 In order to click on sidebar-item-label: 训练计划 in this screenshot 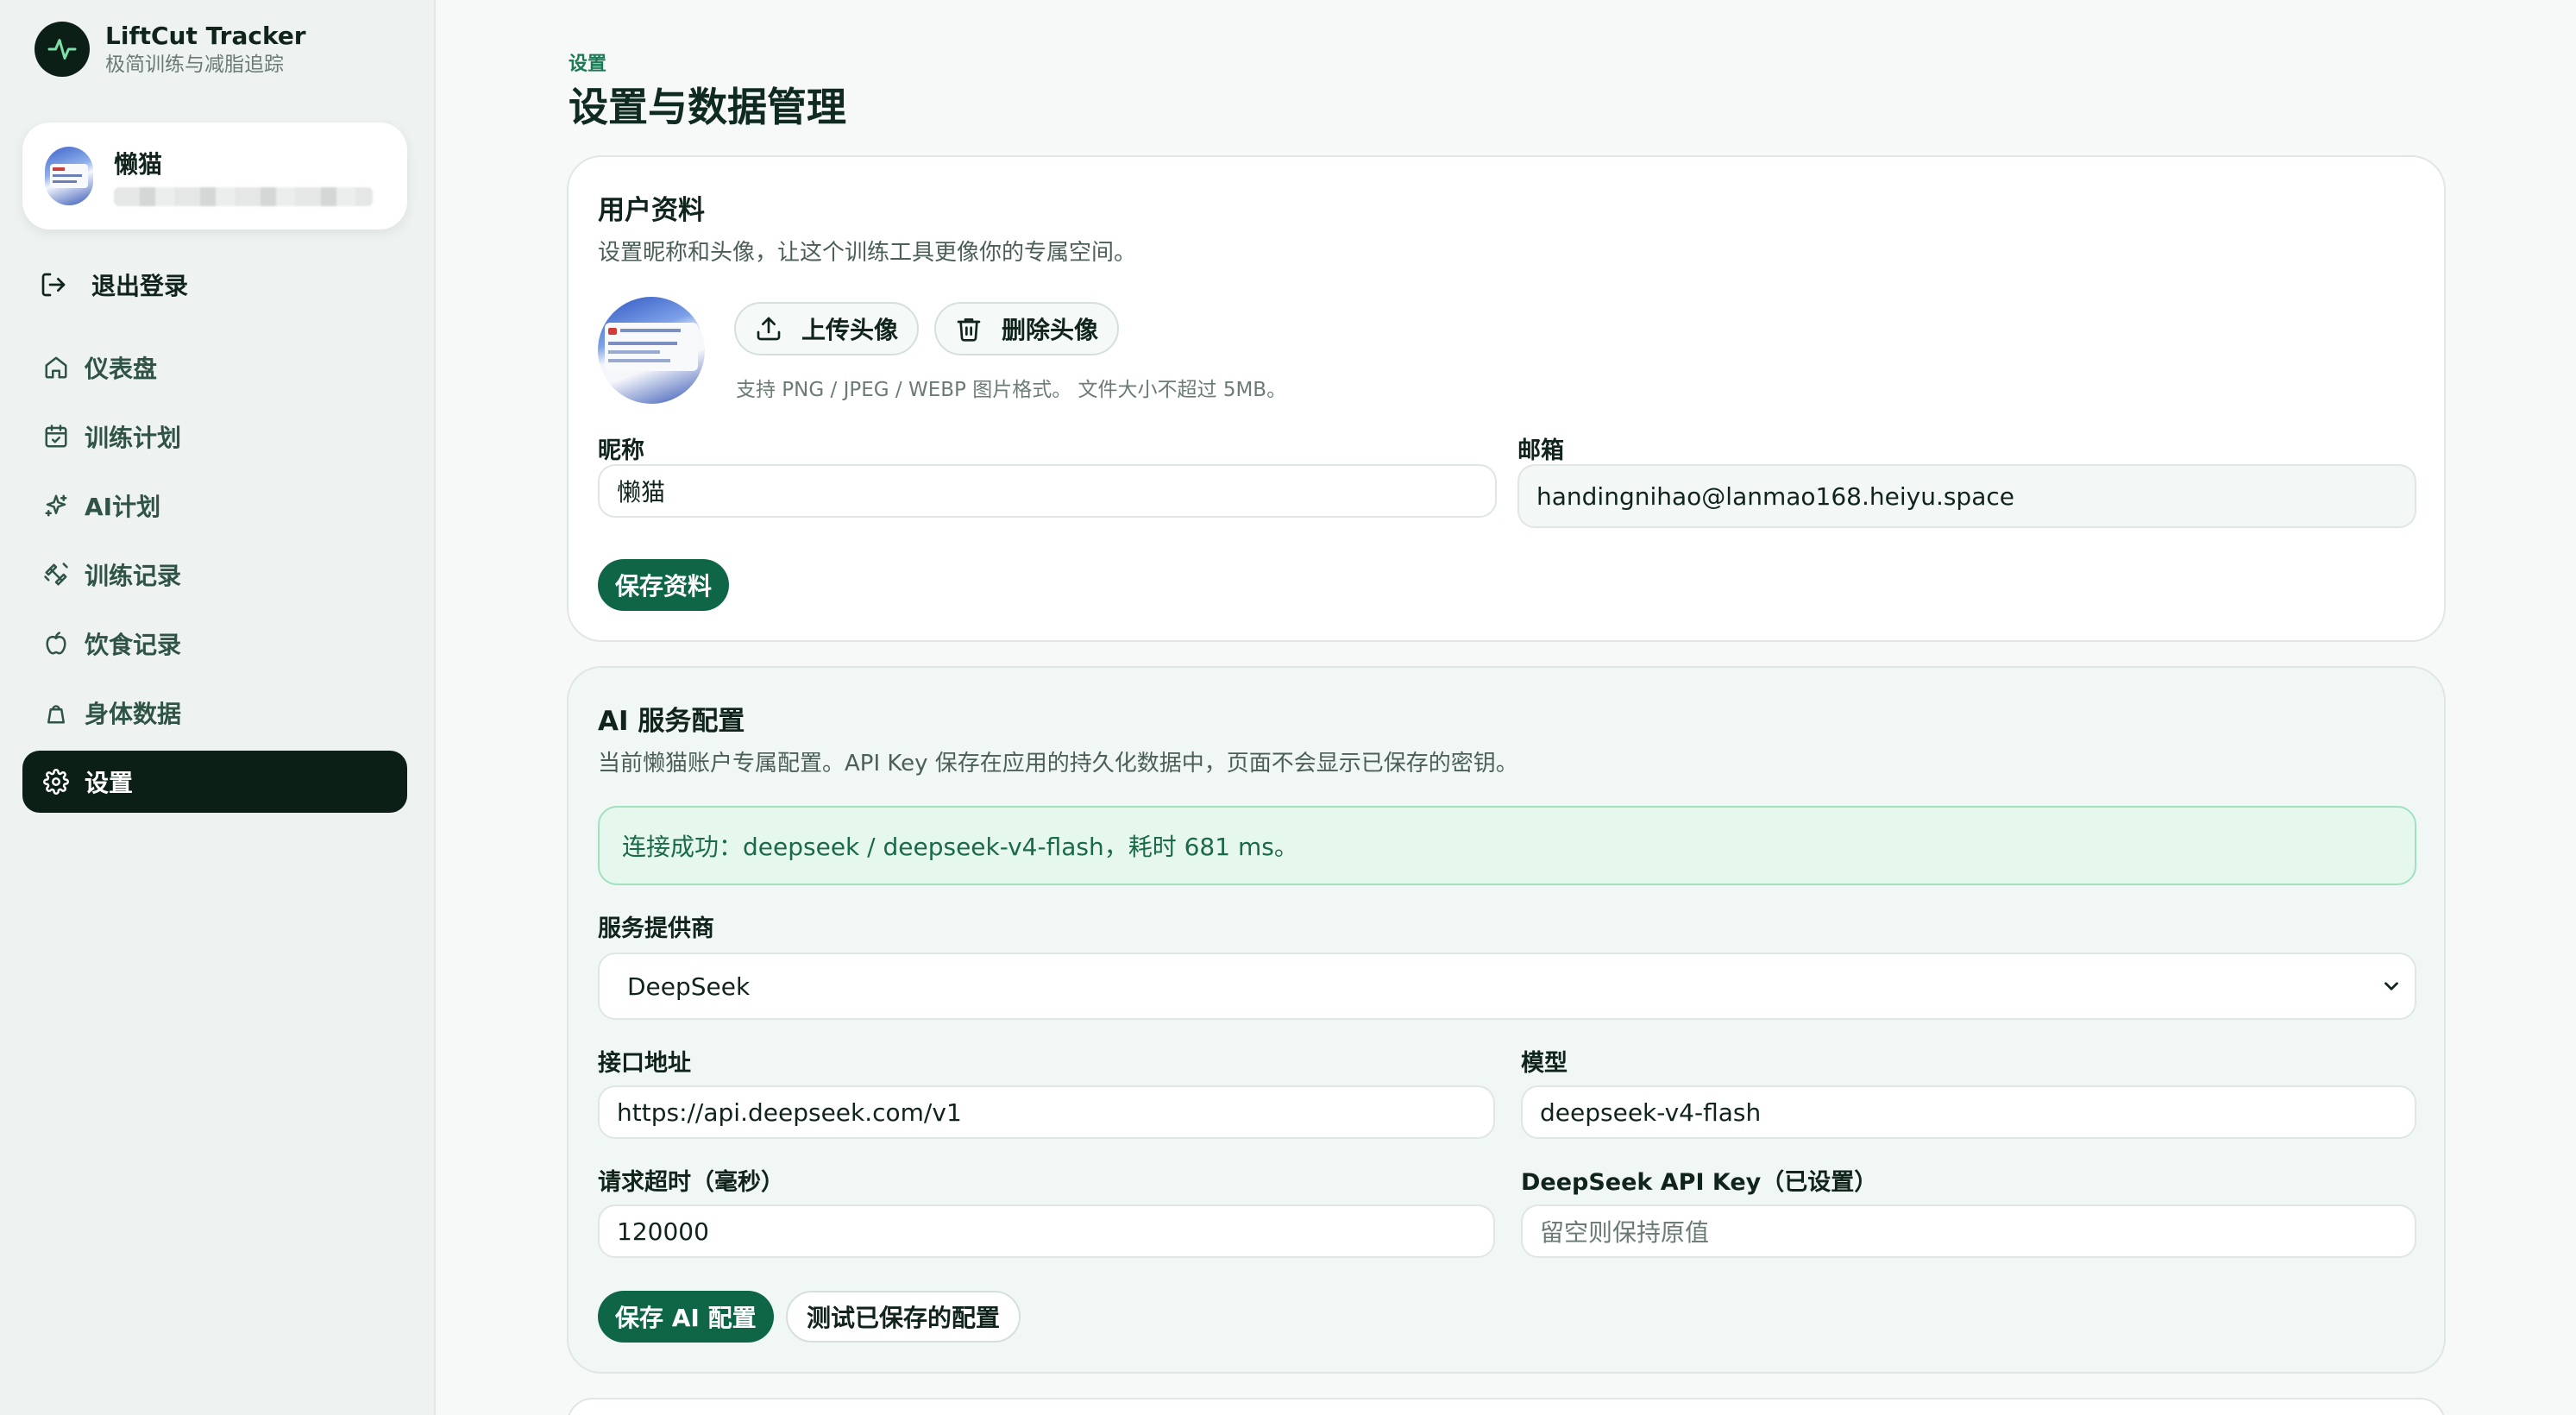, I will do `click(133, 438)`.